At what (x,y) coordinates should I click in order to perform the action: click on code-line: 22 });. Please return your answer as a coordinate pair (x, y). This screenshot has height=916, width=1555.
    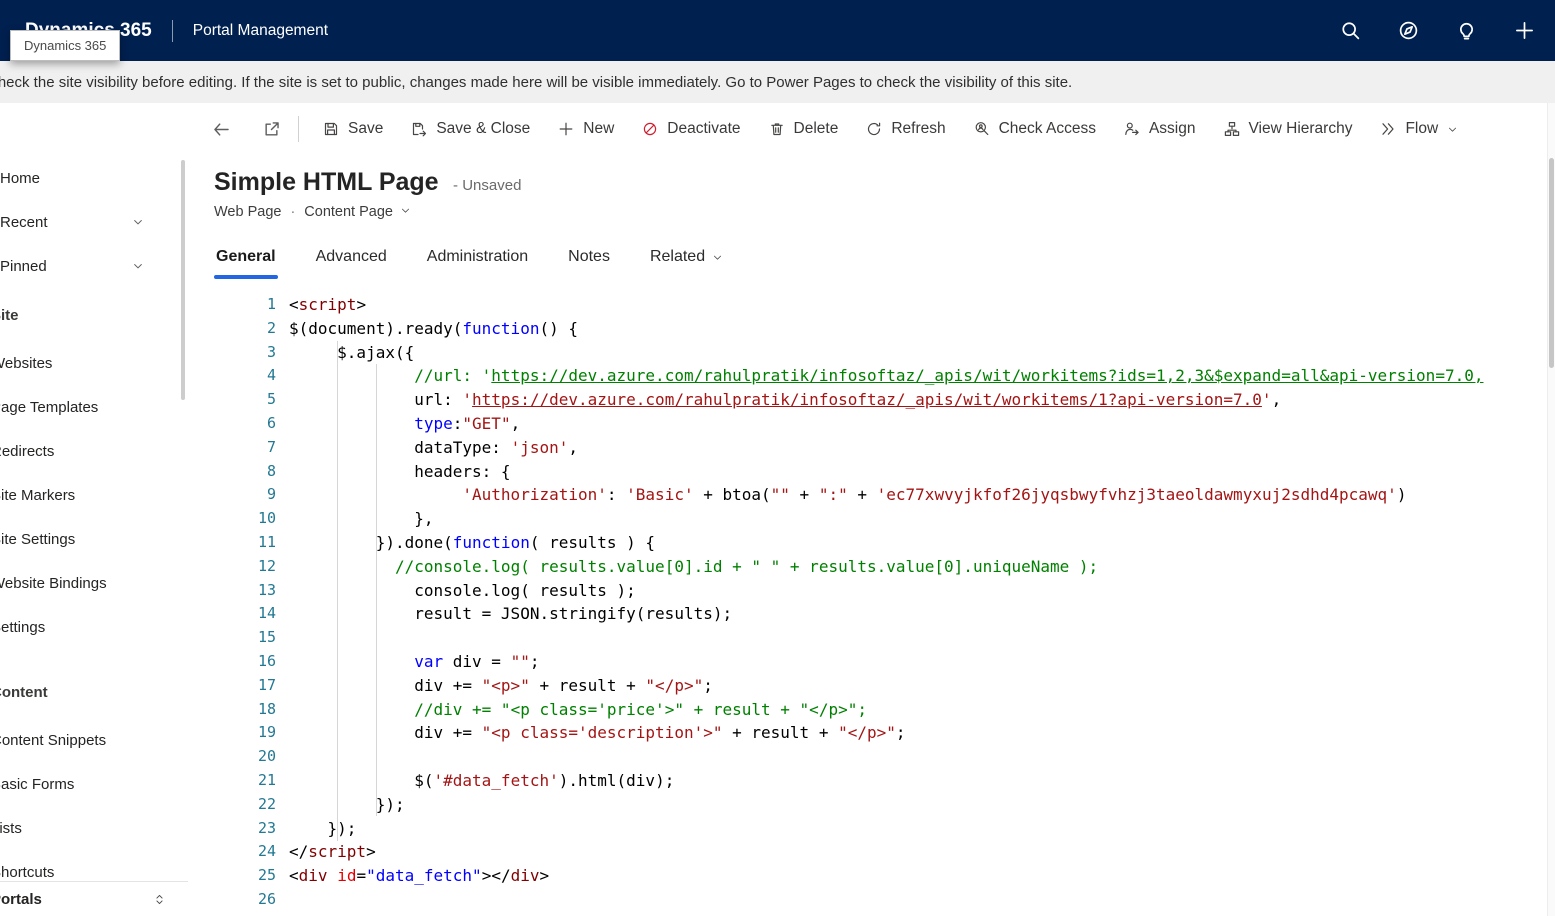
    Looking at the image, I should click on (871, 805).